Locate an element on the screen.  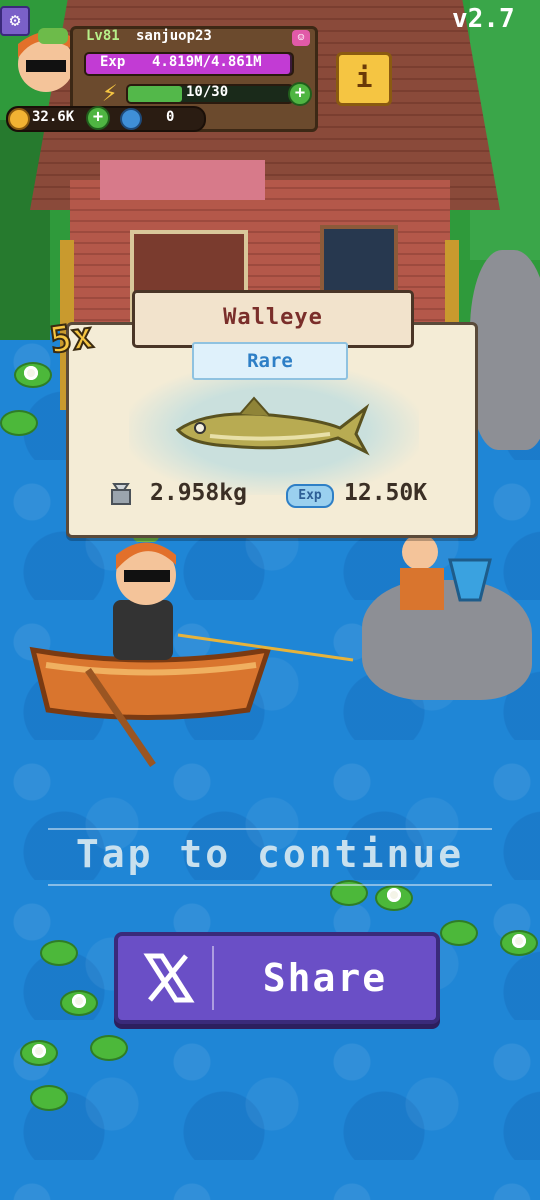
share-label: Share is located at coordinates (325, 978).